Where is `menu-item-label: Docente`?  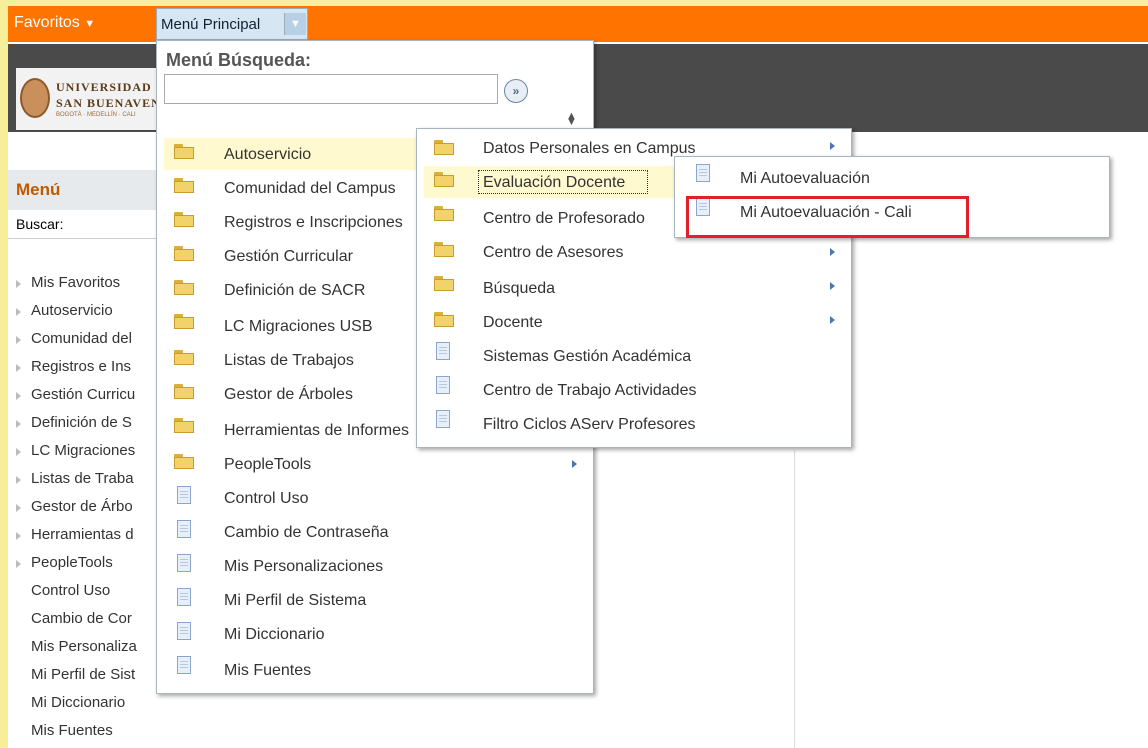 menu-item-label: Docente is located at coordinates (513, 322).